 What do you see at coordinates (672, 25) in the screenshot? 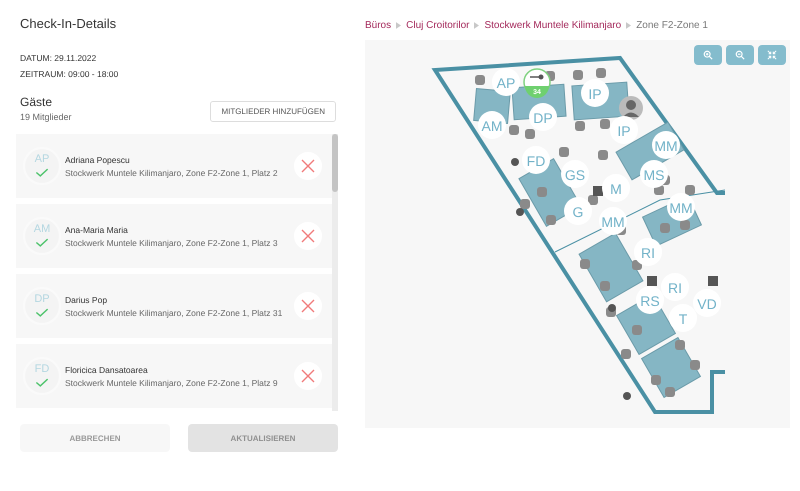
I see `breadcrumb-link: Zone F2-Zone 1` at bounding box center [672, 25].